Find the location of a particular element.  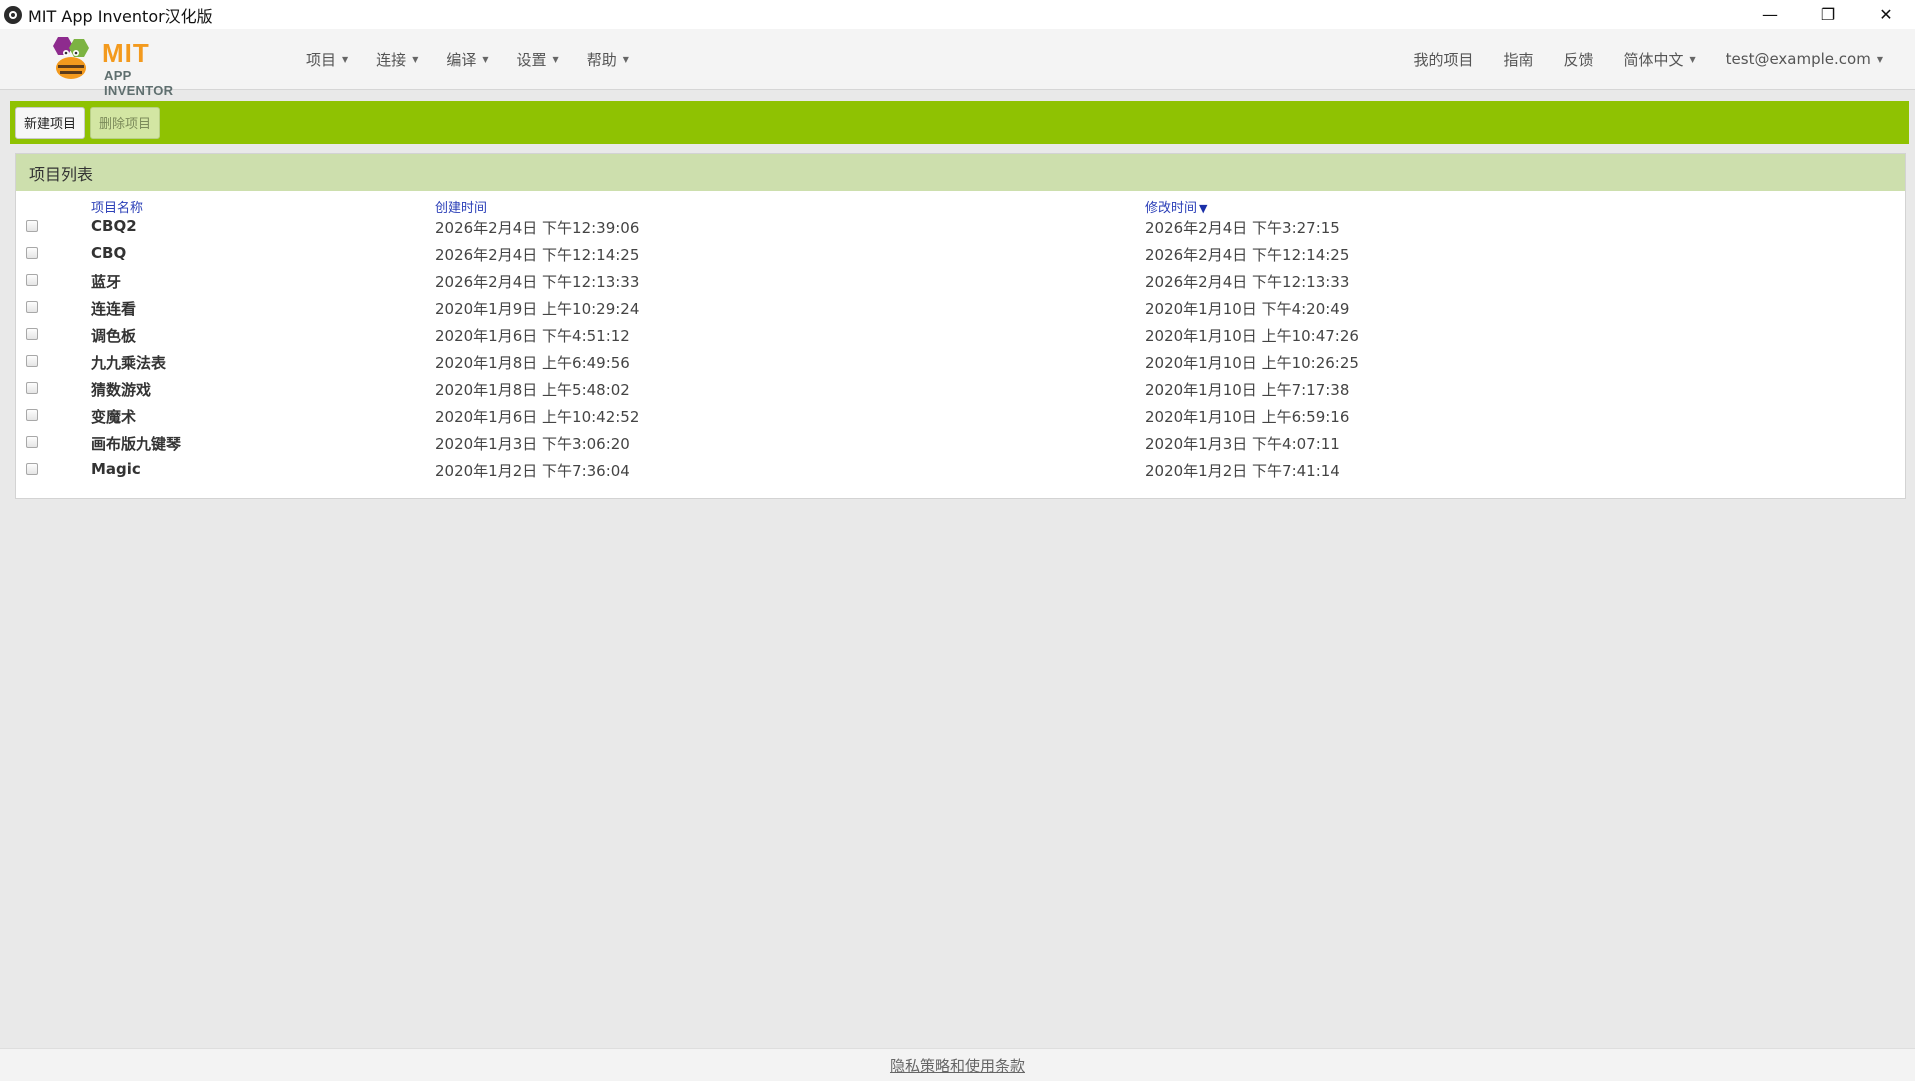

guide-link: 指南 is located at coordinates (1518, 59).